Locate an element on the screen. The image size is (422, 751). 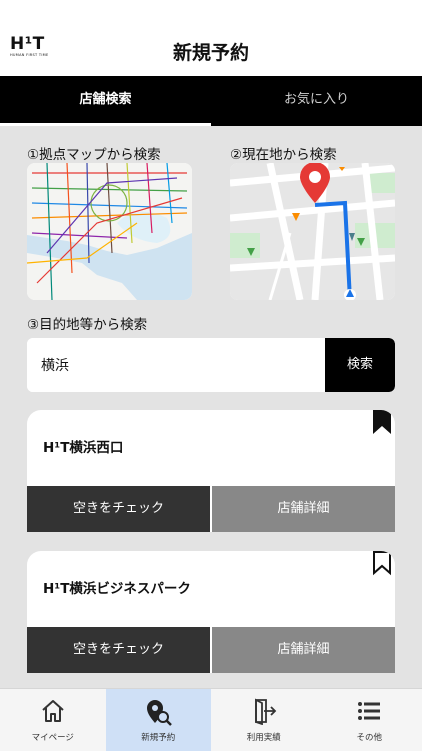
page-title: 新規予約 is located at coordinates (211, 51).